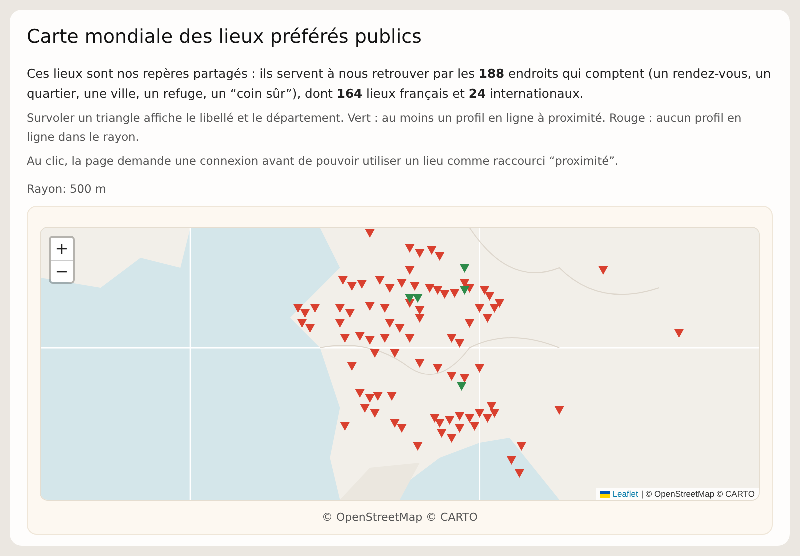 The height and width of the screenshot is (556, 800). What do you see at coordinates (62, 271) in the screenshot?
I see `zoom-out-button: −` at bounding box center [62, 271].